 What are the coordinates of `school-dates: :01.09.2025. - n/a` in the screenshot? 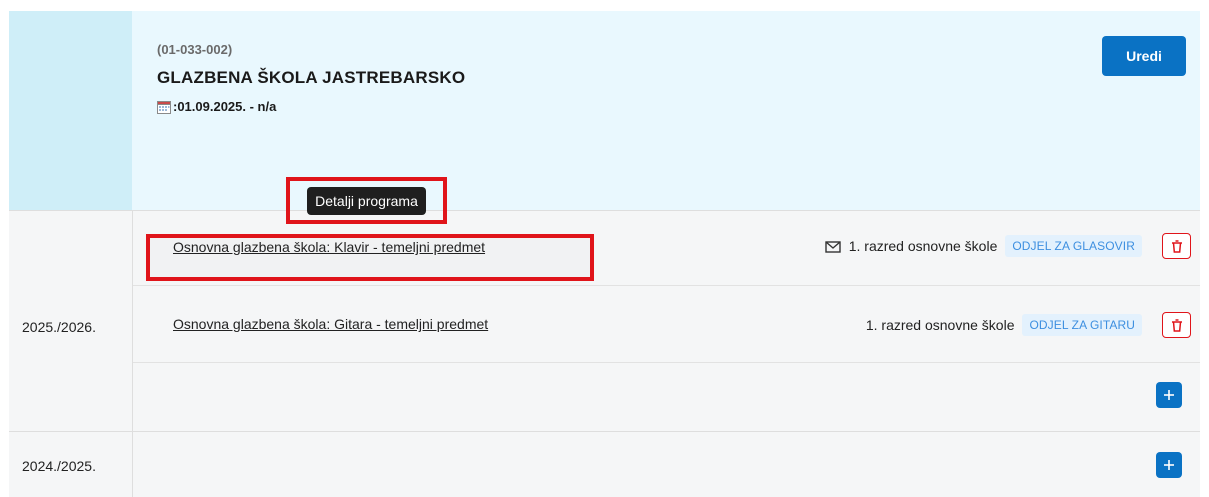 It's located at (216, 106).